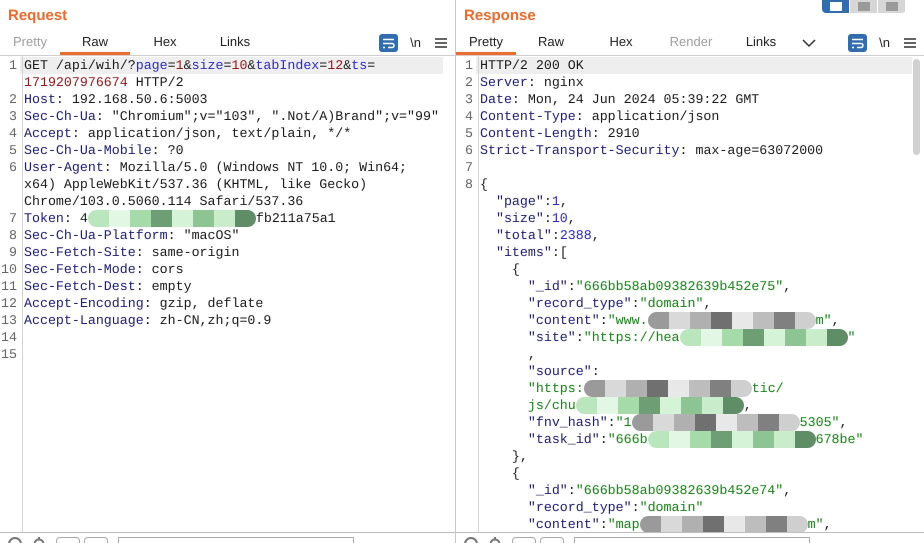 This screenshot has width=924, height=543. I want to click on code-text: "666bb58ab09382639b452e75", so click(680, 286).